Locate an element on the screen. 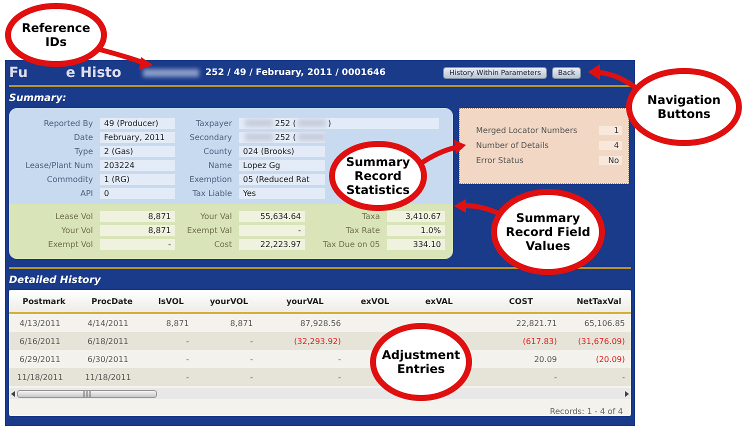  field-value: 3,410.67 is located at coordinates (416, 216).